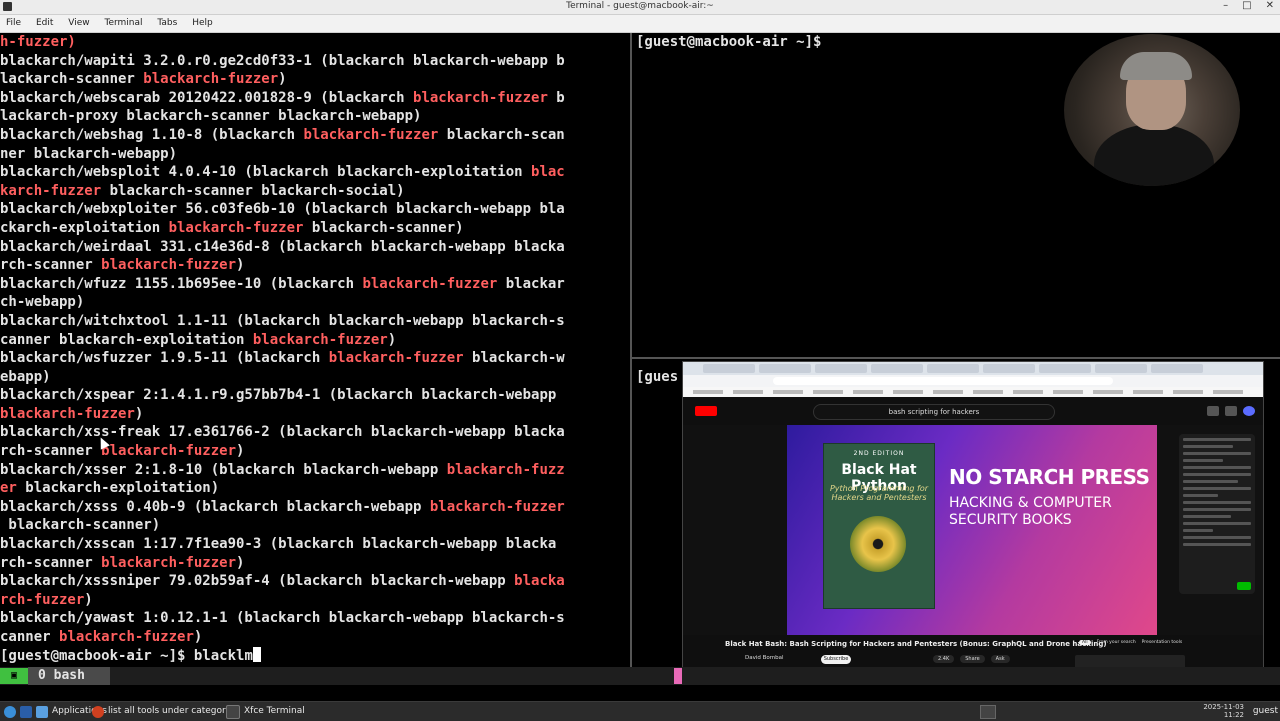 Image resolution: width=1280 pixels, height=721 pixels. What do you see at coordinates (233, 711) in the screenshot?
I see `terminal-icon` at bounding box center [233, 711].